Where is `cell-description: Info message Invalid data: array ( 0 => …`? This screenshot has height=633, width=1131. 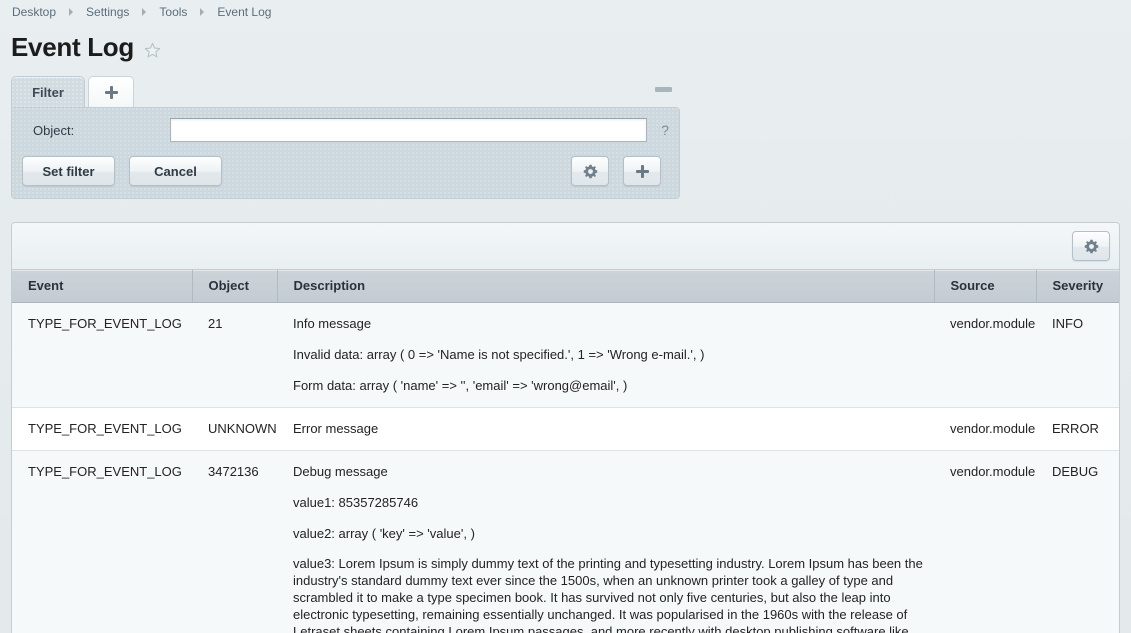
cell-description: Info message Invalid data: array ( 0 => … is located at coordinates (605, 355).